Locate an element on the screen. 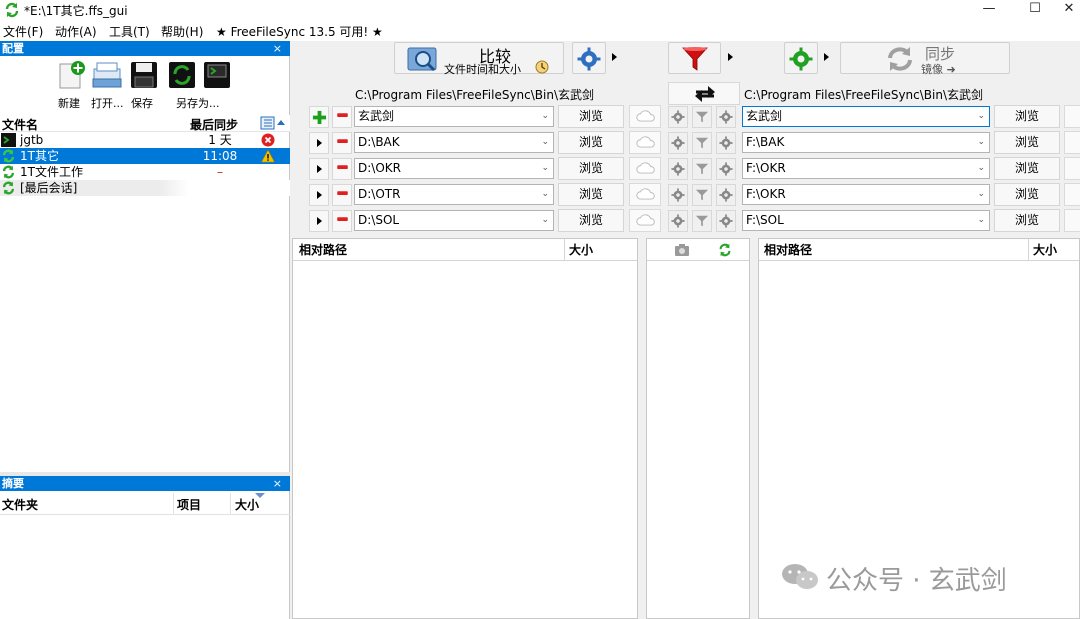 The image size is (1080, 619). summary-panel-close-icon: × is located at coordinates (277, 483).